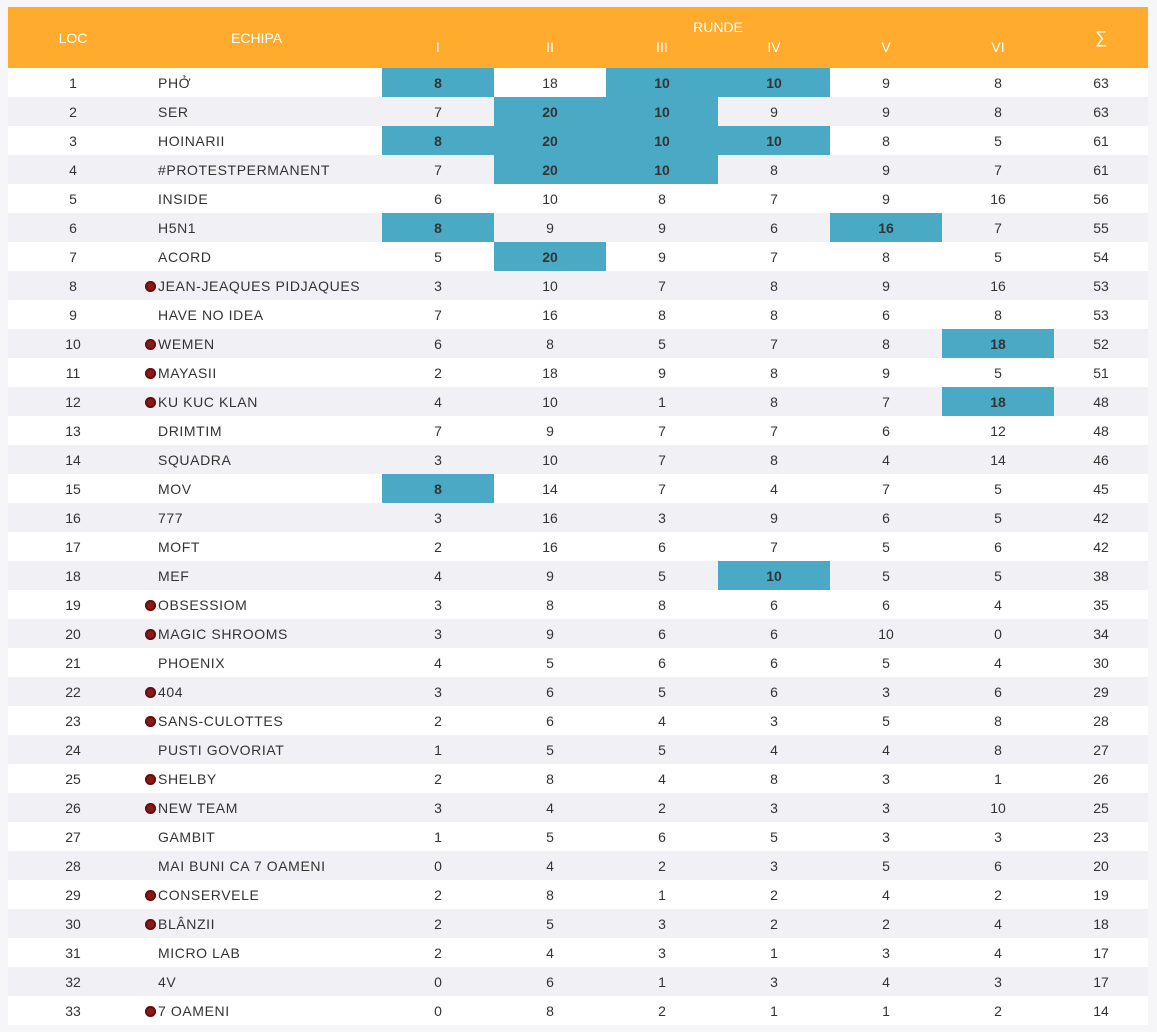 The image size is (1157, 1032). What do you see at coordinates (73, 923) in the screenshot?
I see `row-rank: 30` at bounding box center [73, 923].